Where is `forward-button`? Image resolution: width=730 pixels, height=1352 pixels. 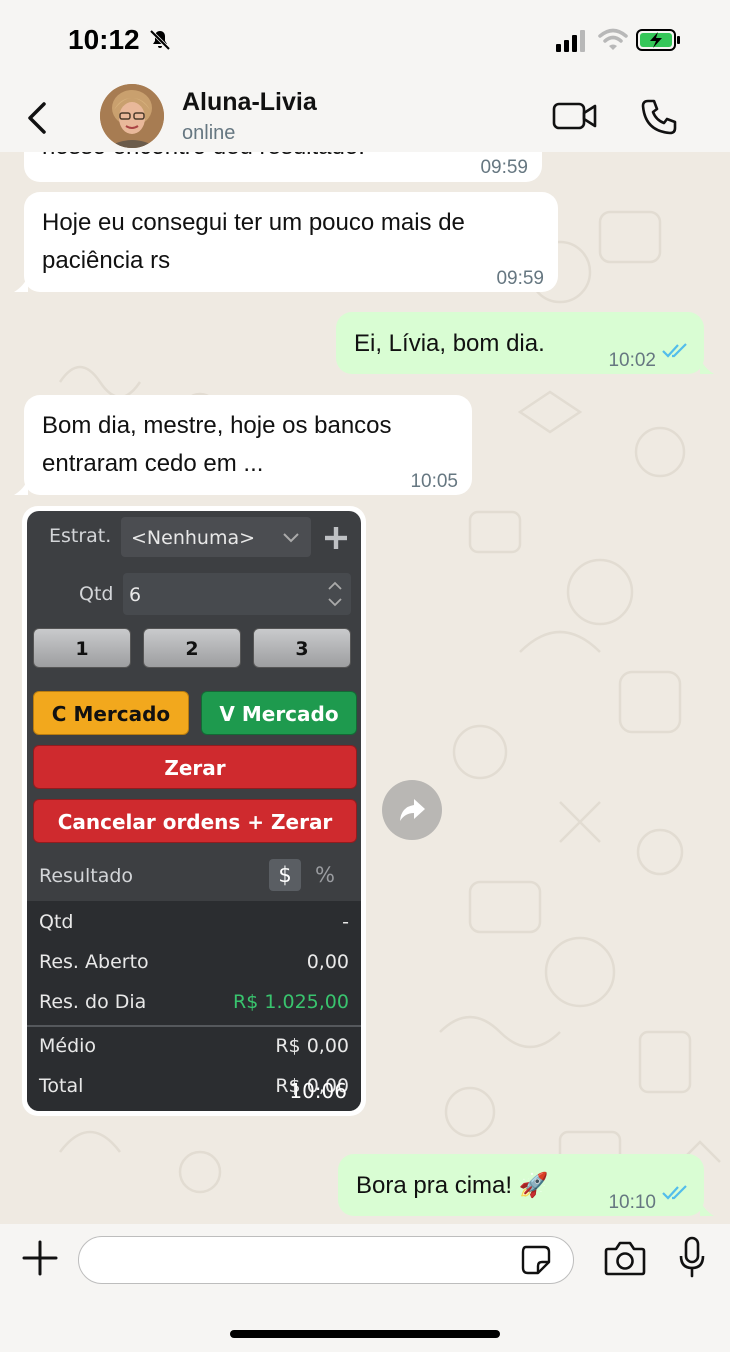 forward-button is located at coordinates (412, 810).